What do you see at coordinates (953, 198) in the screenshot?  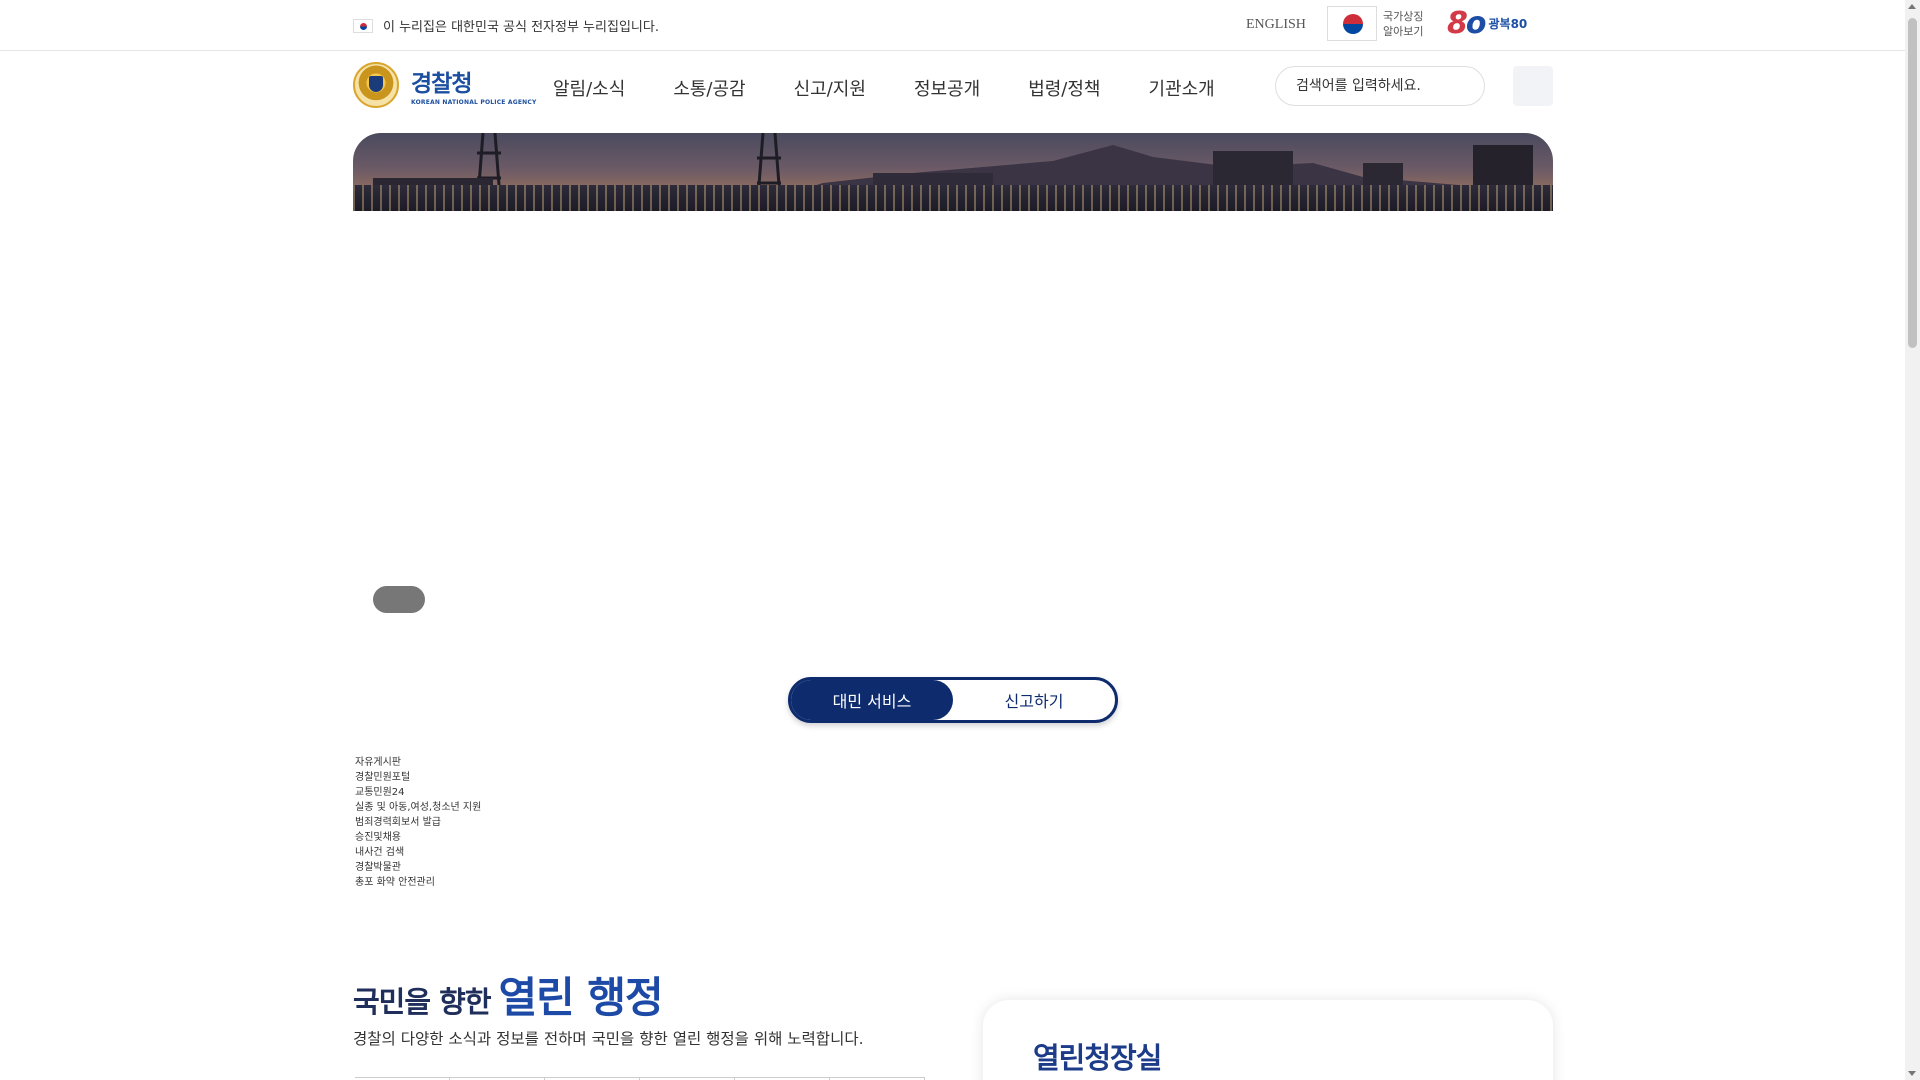 I see `city-lights` at bounding box center [953, 198].